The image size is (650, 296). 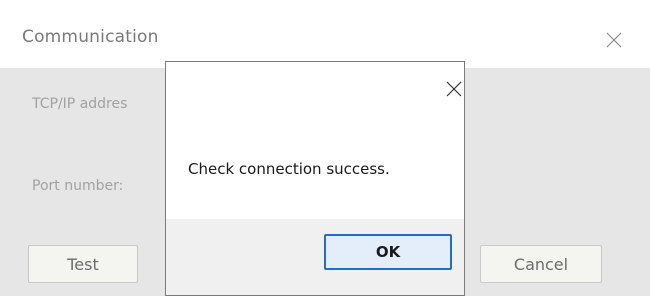 I want to click on port-number-label: Port number:, so click(x=78, y=186).